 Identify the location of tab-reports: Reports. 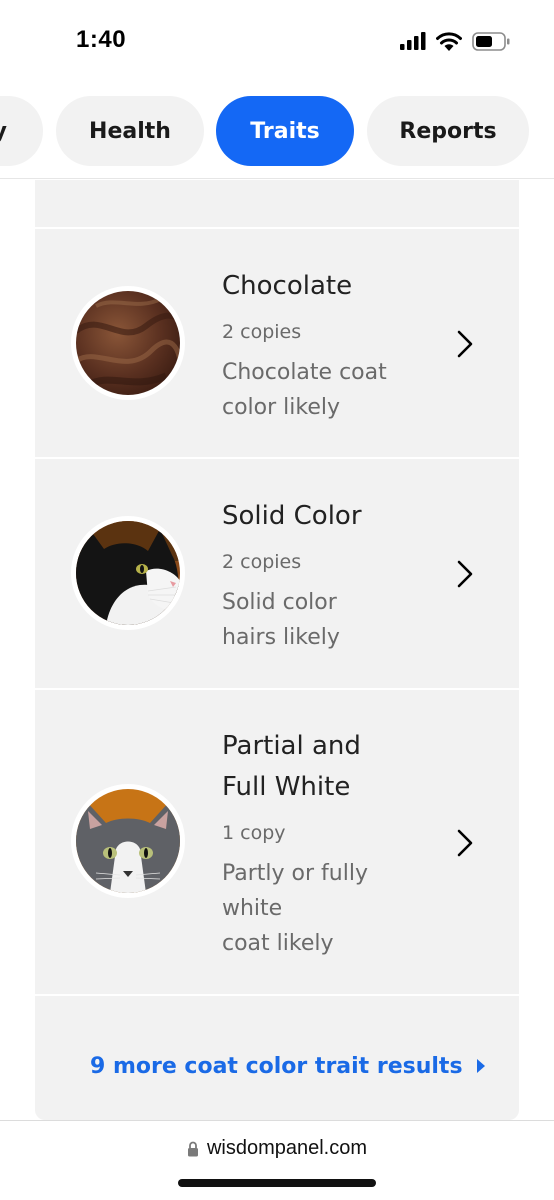
(448, 131).